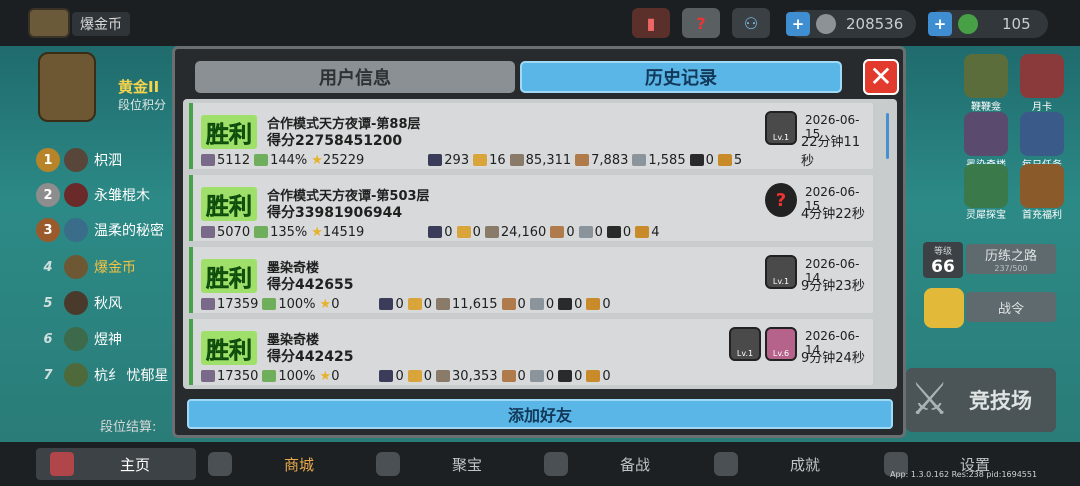 The height and width of the screenshot is (486, 1080). I want to click on treasure-icon, so click(986, 186).